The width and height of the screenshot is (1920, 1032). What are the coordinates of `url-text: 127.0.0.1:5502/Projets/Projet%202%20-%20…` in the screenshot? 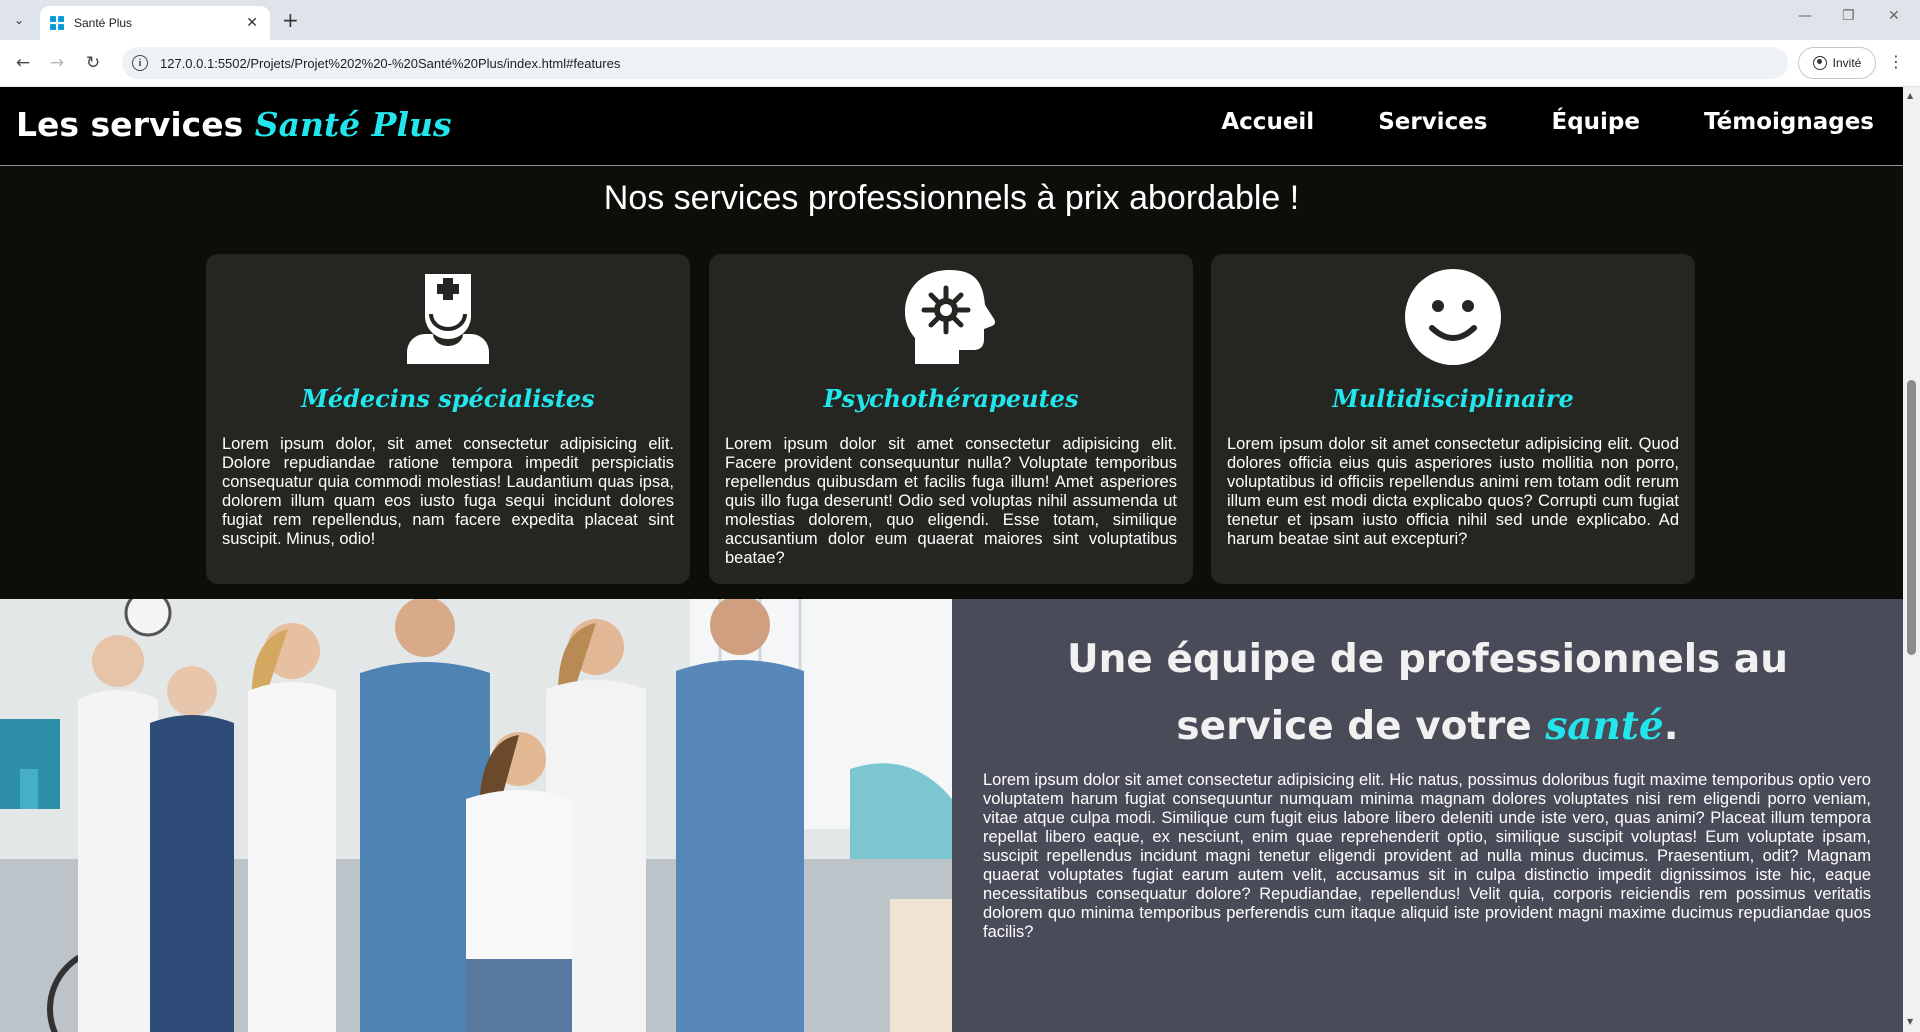 It's located at (390, 63).